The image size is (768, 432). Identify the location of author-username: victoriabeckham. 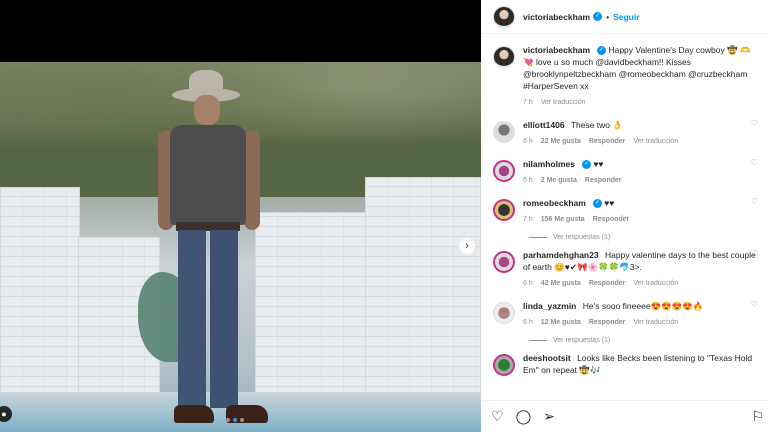
(556, 17).